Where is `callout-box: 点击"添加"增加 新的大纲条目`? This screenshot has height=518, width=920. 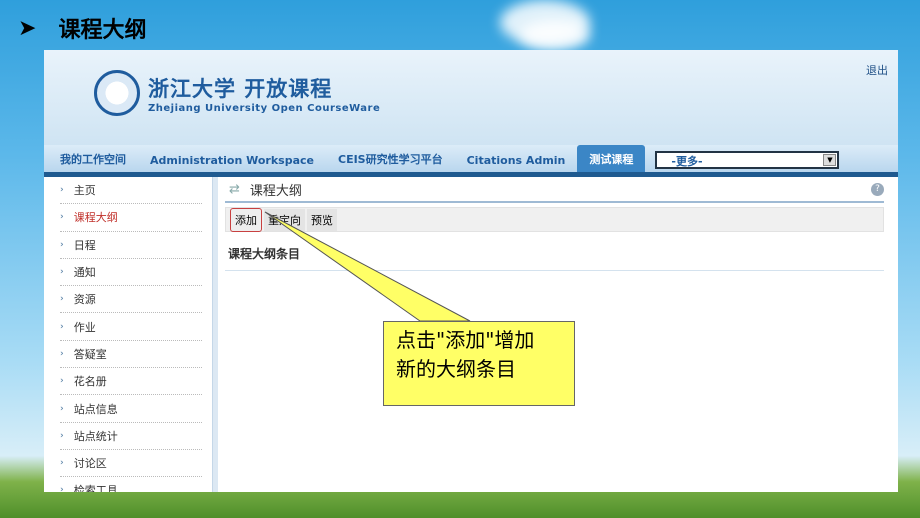 callout-box: 点击"添加"增加 新的大纲条目 is located at coordinates (479, 363).